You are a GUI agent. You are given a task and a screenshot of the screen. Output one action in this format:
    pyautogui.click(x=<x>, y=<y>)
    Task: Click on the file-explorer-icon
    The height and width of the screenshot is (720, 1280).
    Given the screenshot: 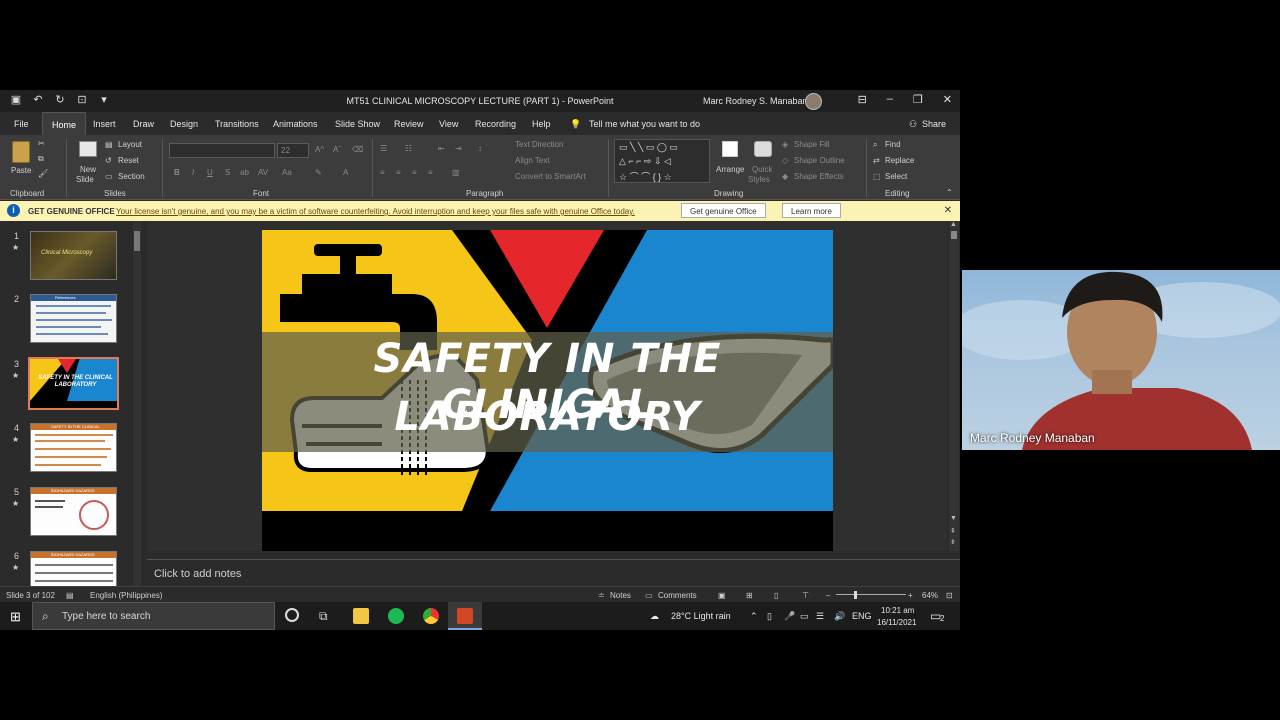 What is the action you would take?
    pyautogui.click(x=361, y=616)
    